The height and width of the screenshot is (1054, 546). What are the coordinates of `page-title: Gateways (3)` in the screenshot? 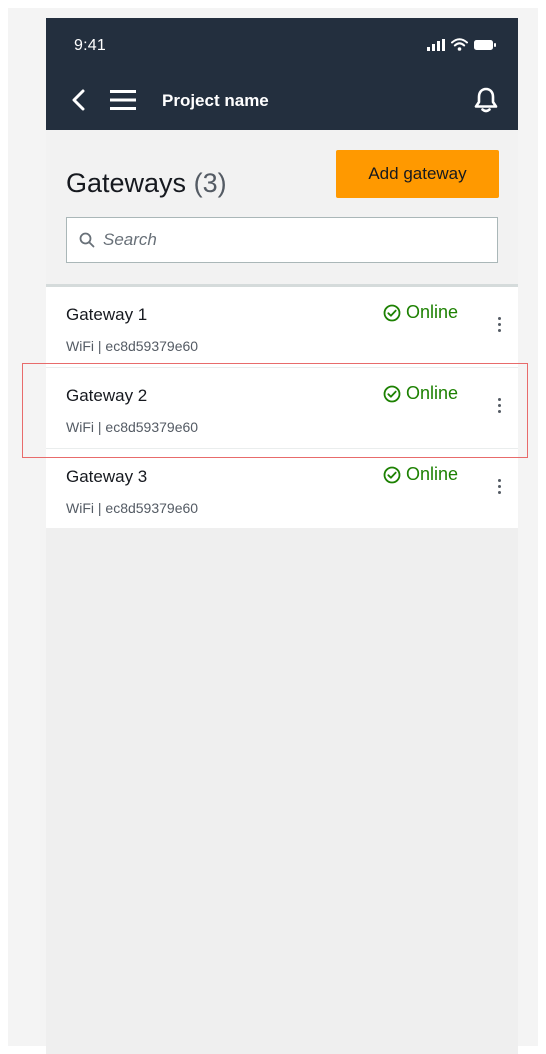 It's located at (146, 183).